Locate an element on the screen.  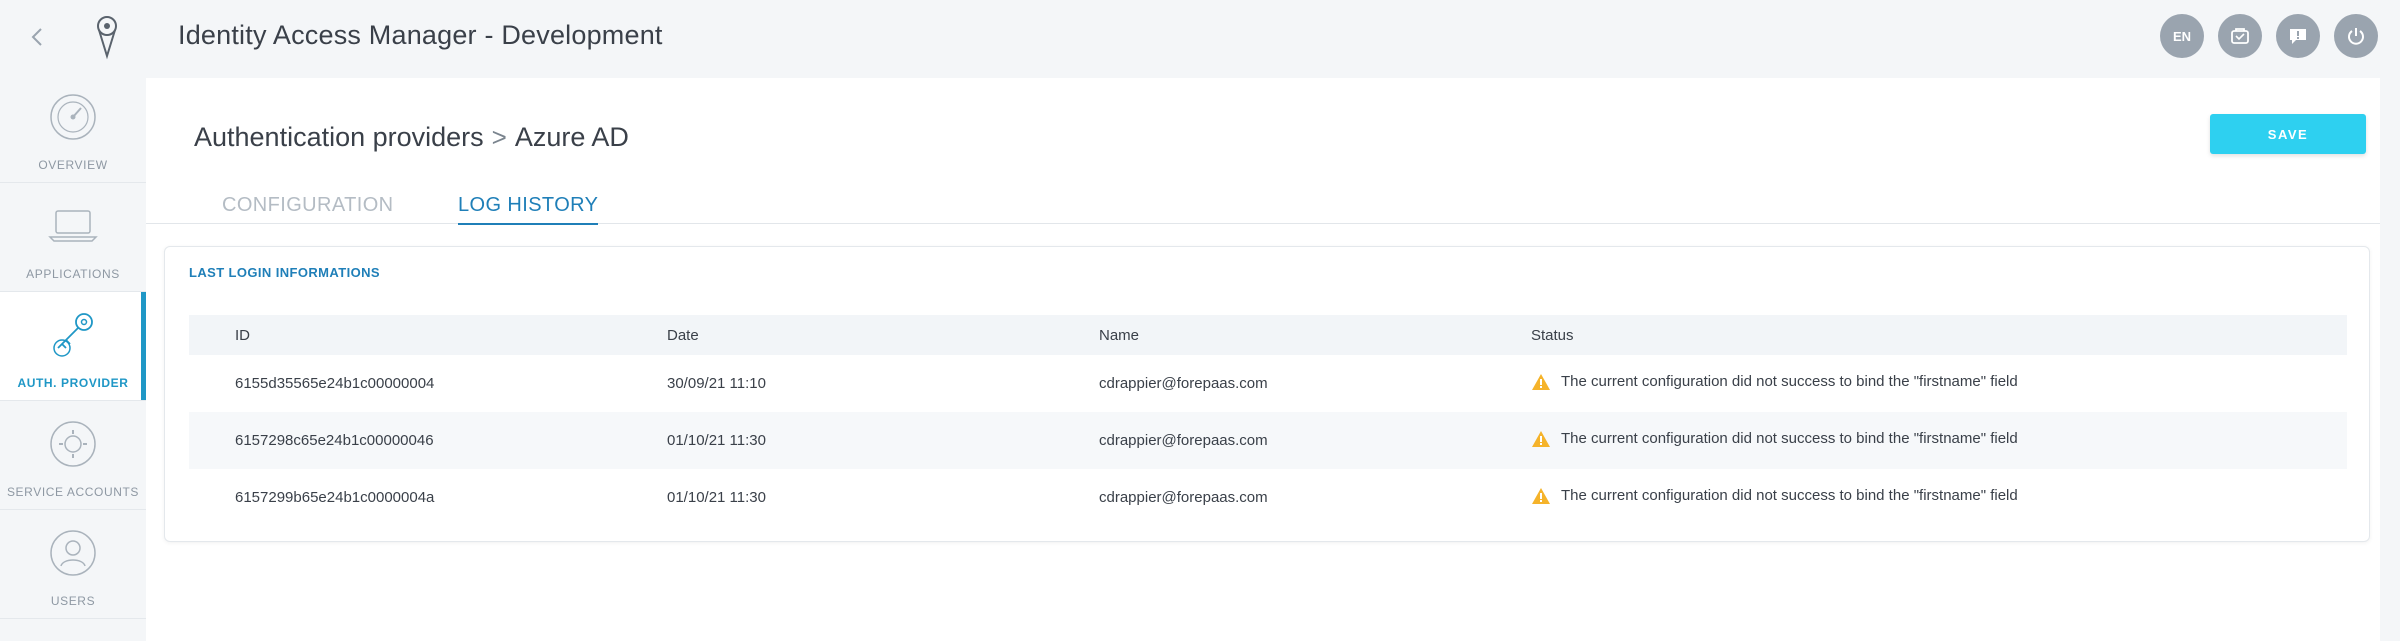
sidebar-item-users: USERS is located at coordinates (73, 564).